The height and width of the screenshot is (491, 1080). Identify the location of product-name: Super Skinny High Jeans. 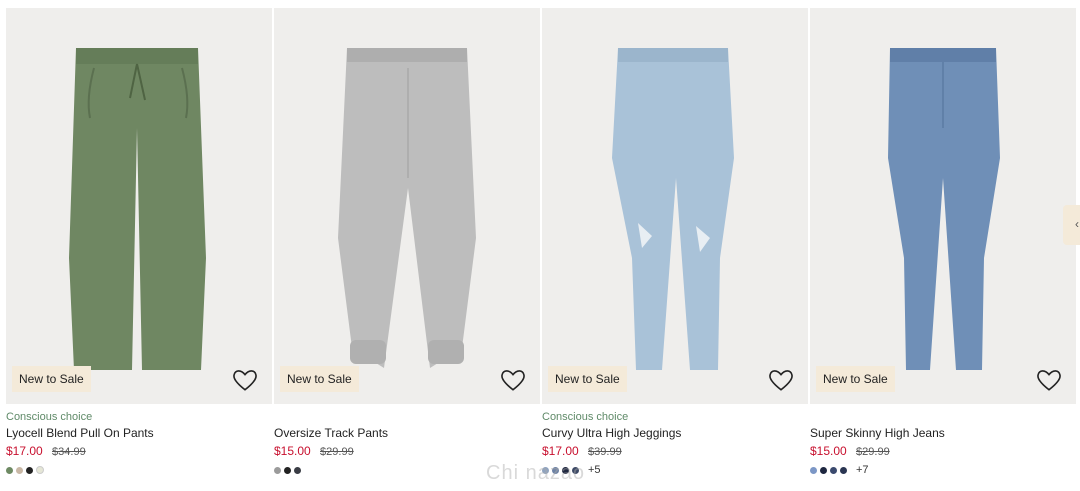
(943, 433).